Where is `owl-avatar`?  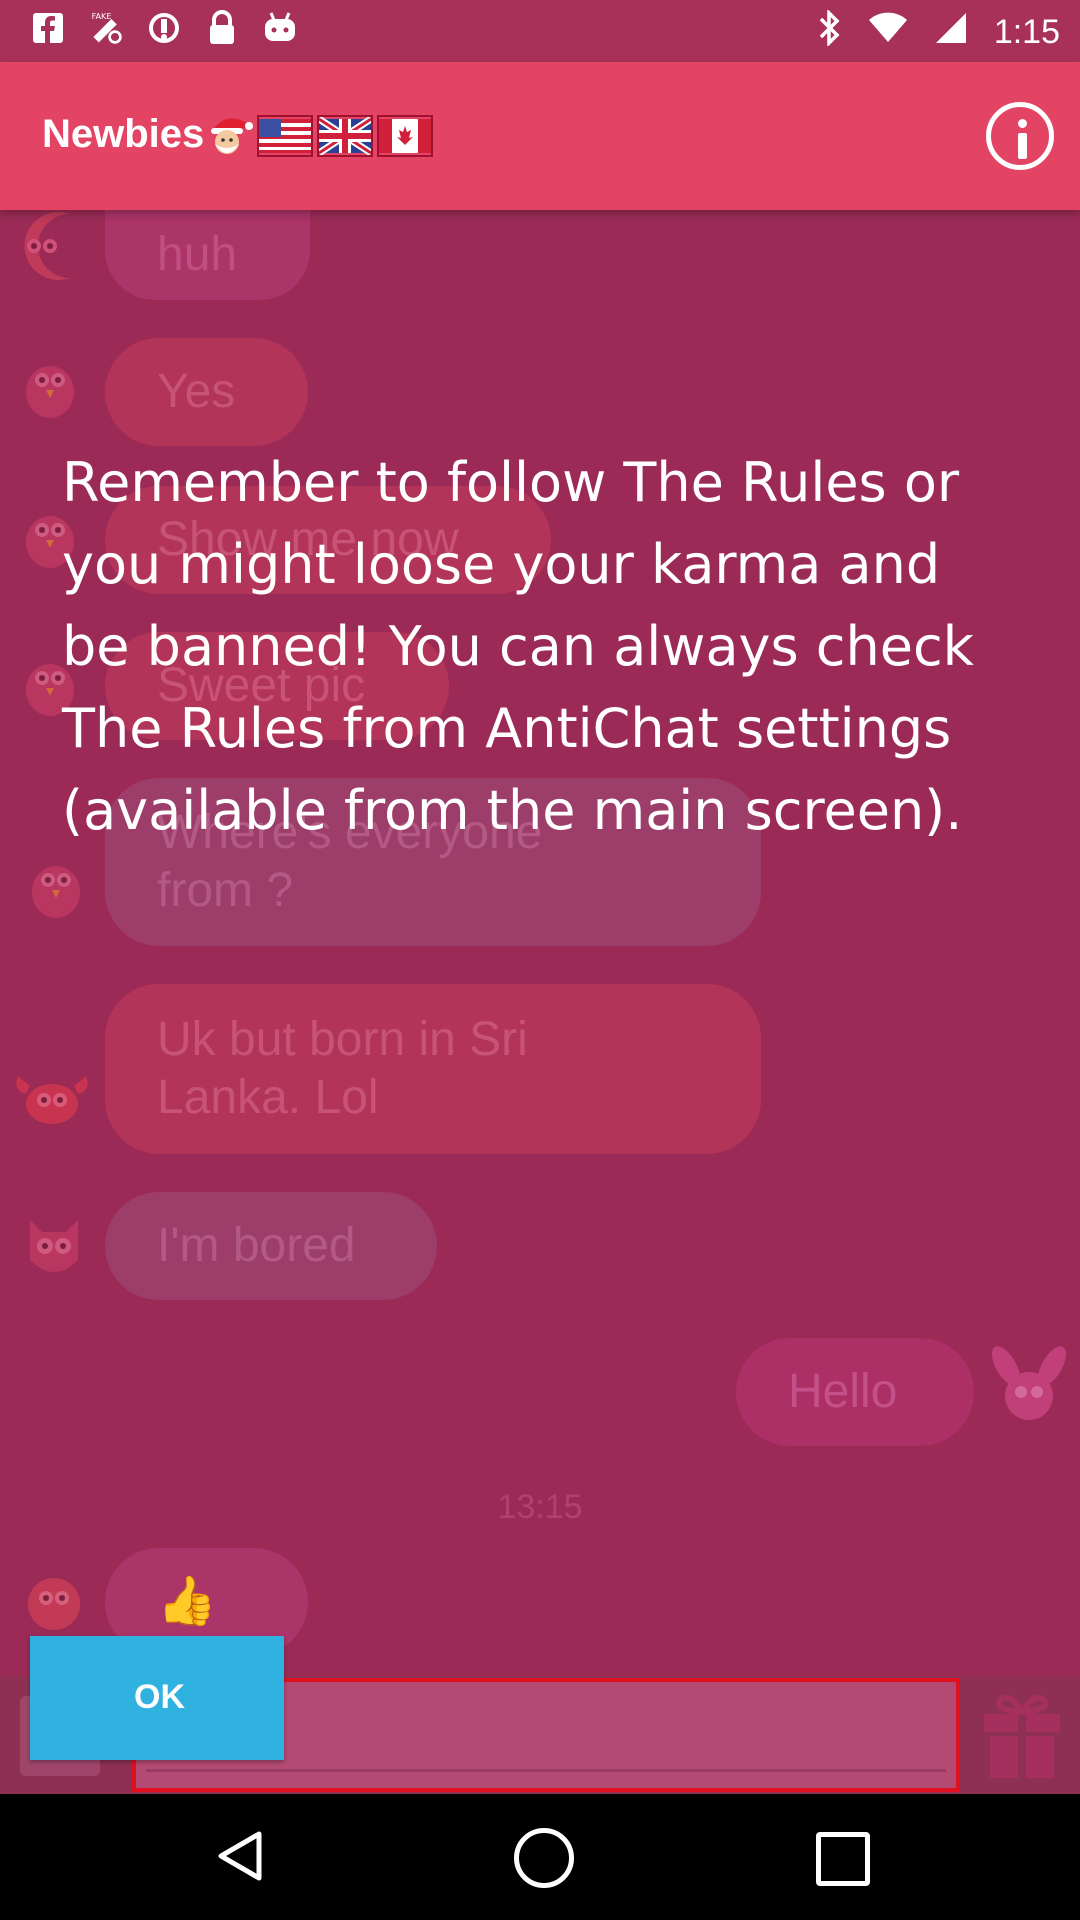
owl-avatar is located at coordinates (54, 1246).